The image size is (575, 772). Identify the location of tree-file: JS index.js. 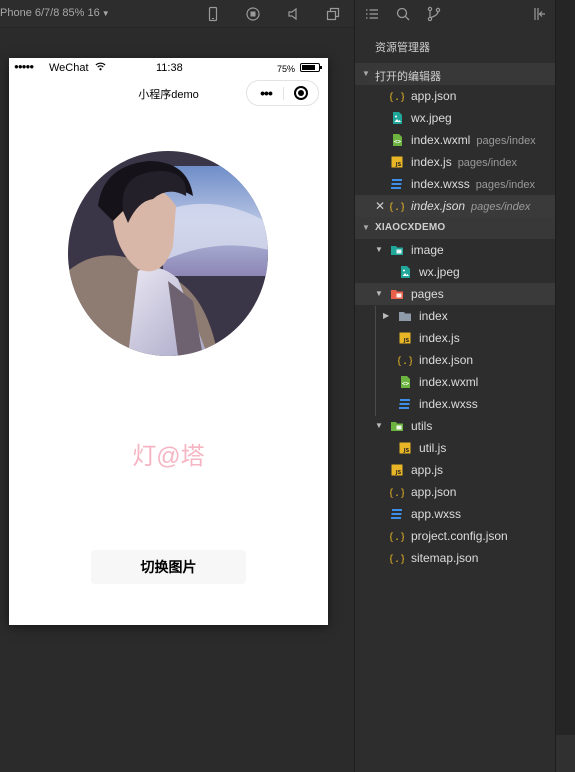
(455, 338).